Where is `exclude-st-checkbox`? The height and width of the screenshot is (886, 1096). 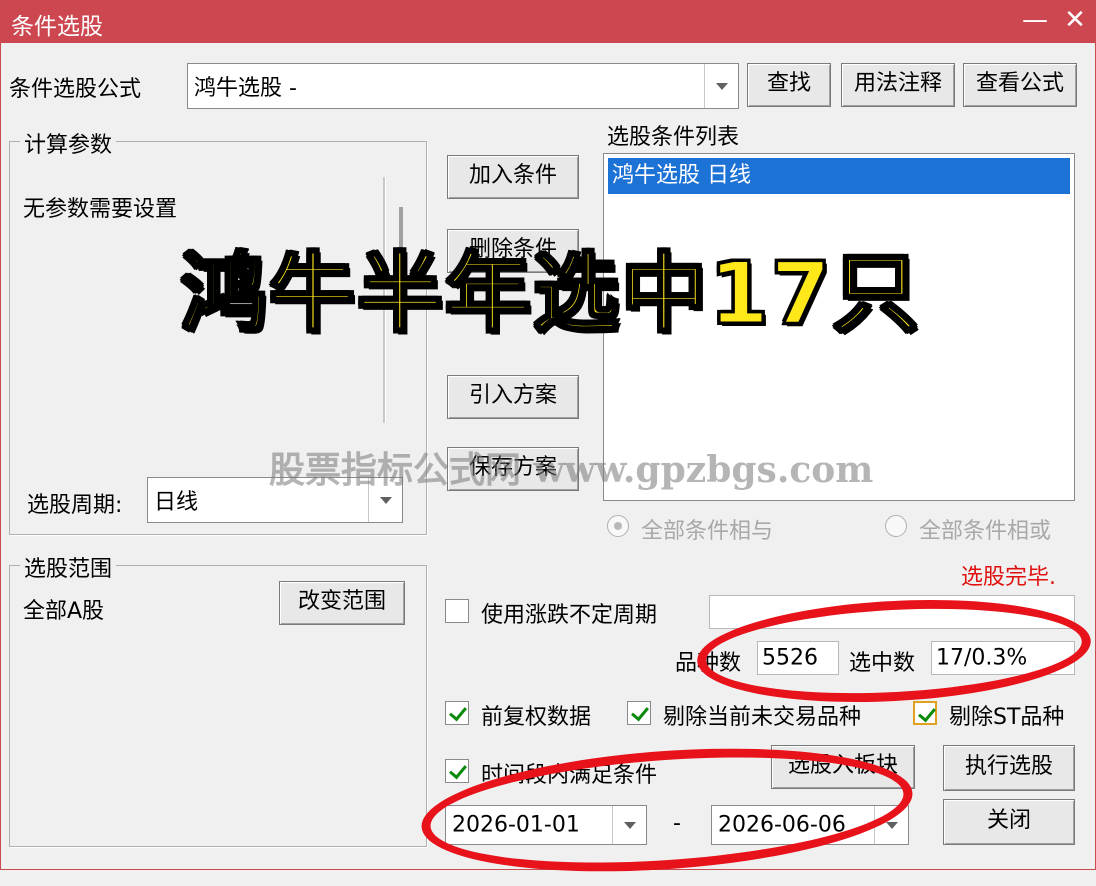
exclude-st-checkbox is located at coordinates (925, 713).